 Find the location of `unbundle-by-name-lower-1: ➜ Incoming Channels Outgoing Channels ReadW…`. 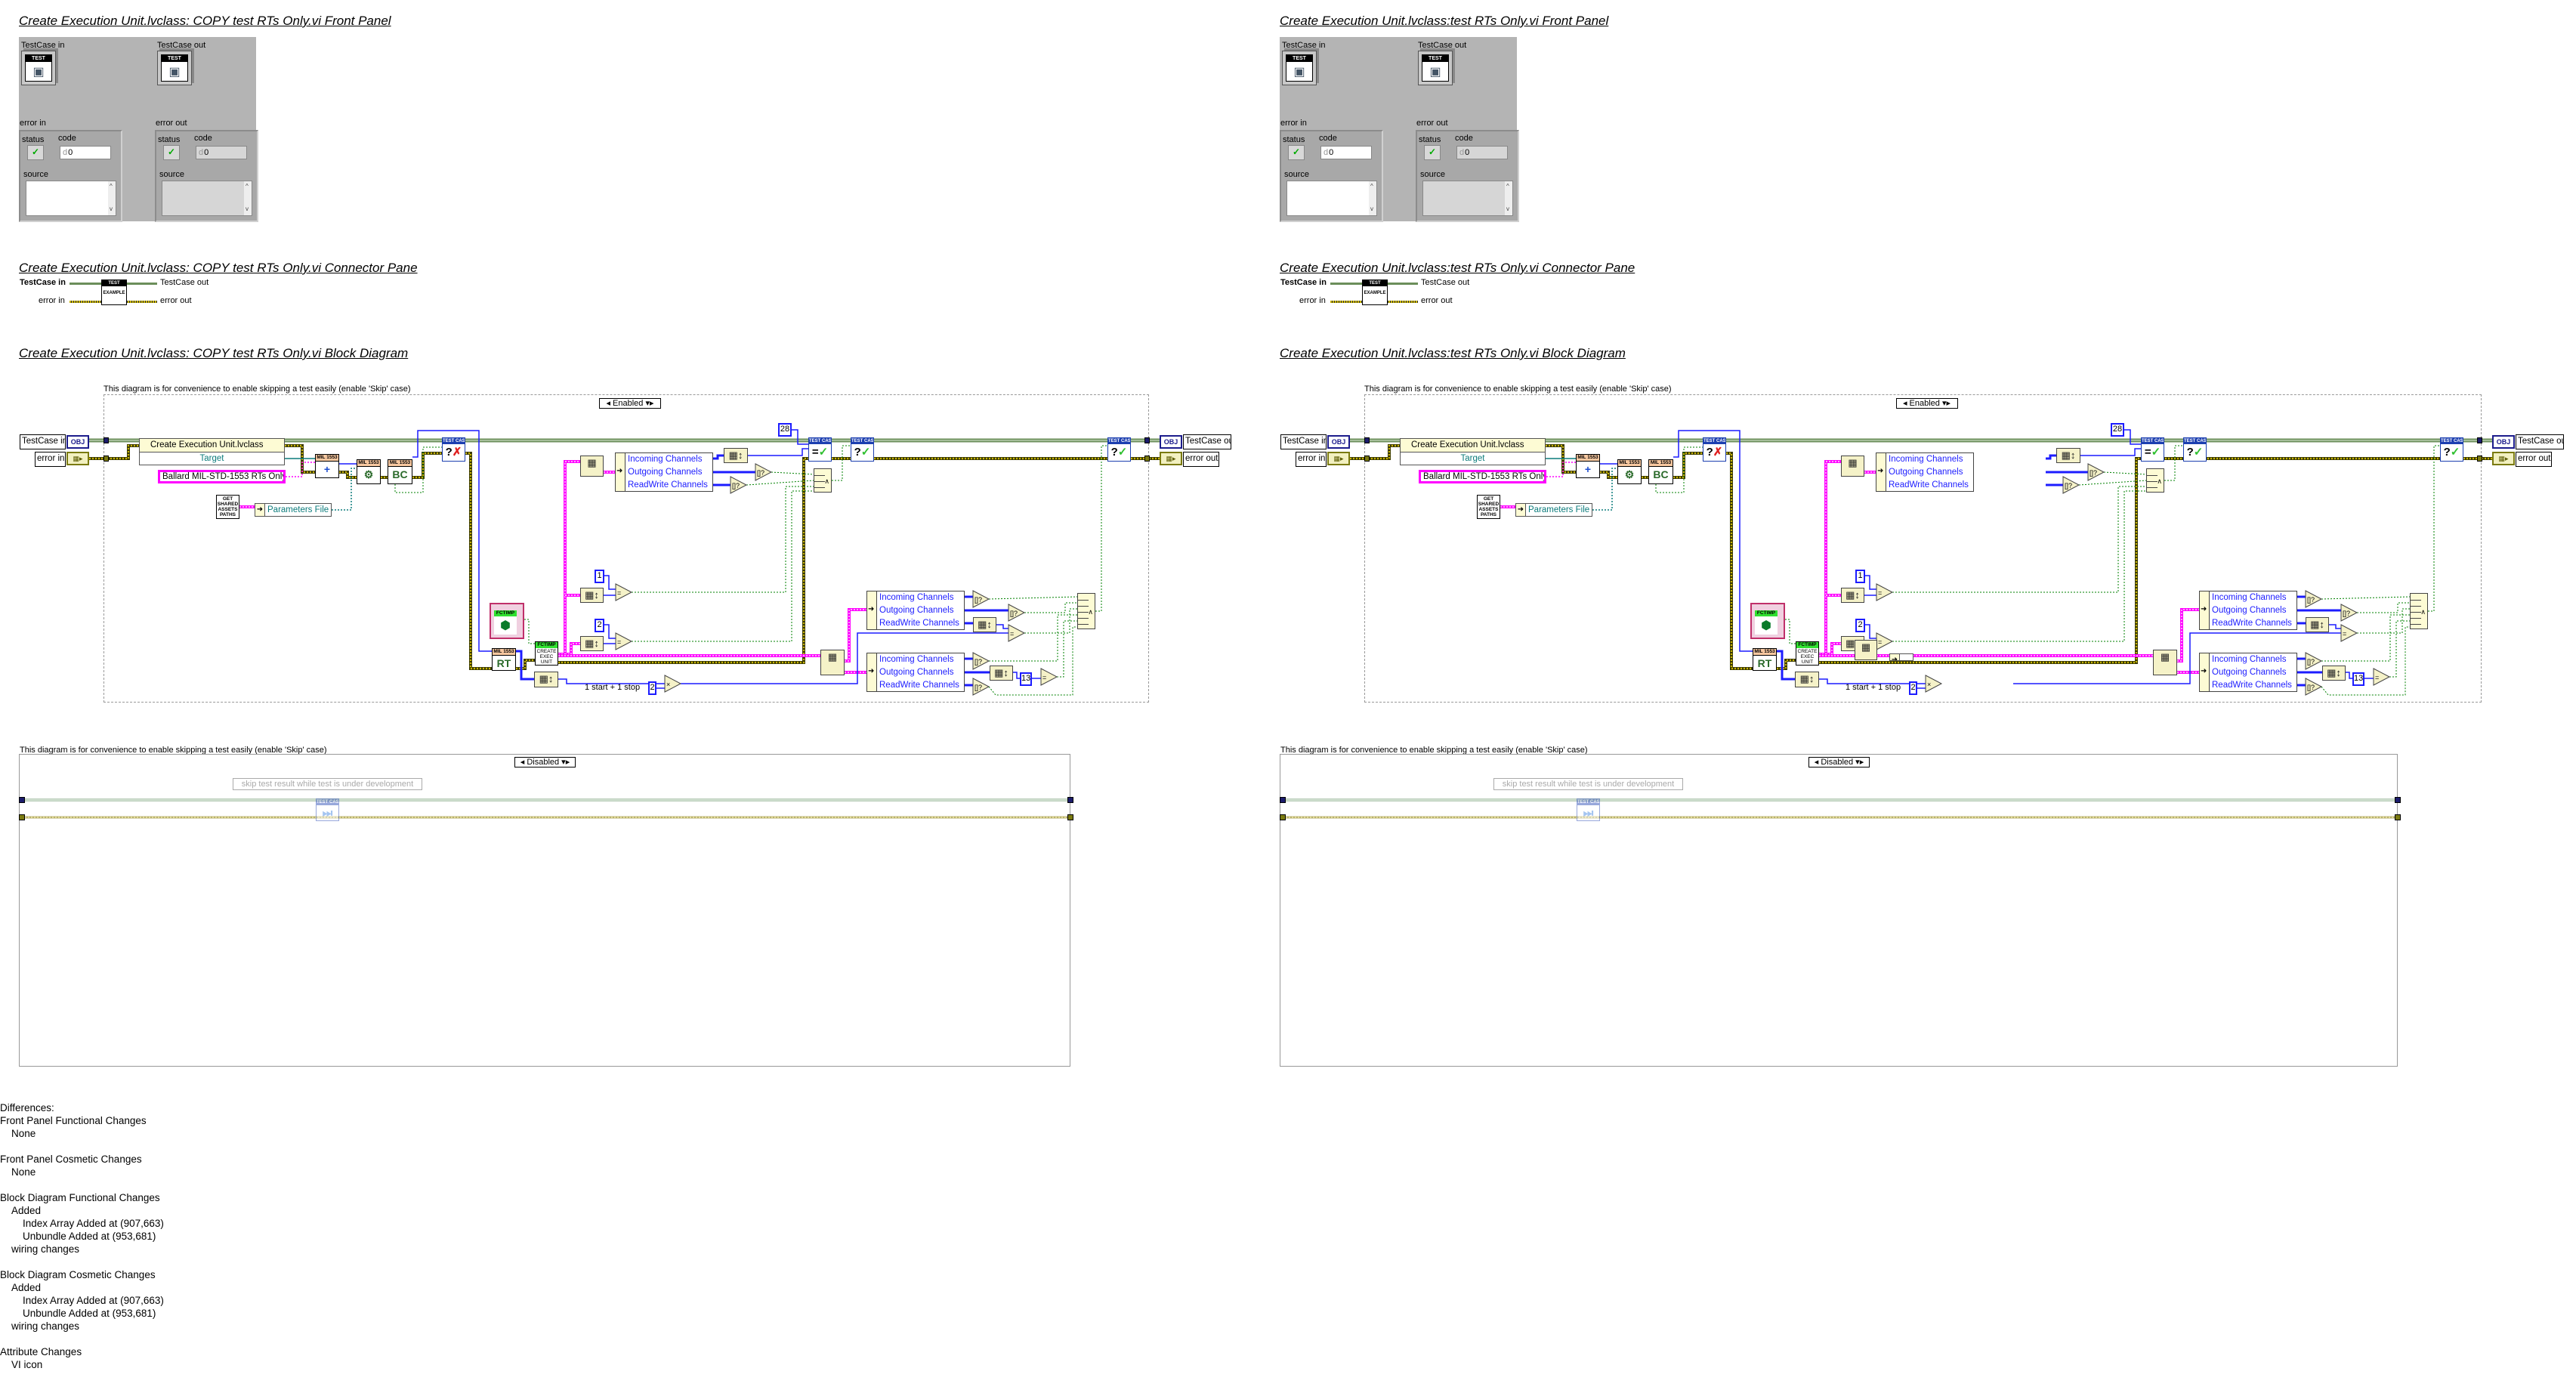

unbundle-by-name-lower-1: ➜ Incoming Channels Outgoing Channels ReadW… is located at coordinates (915, 610).